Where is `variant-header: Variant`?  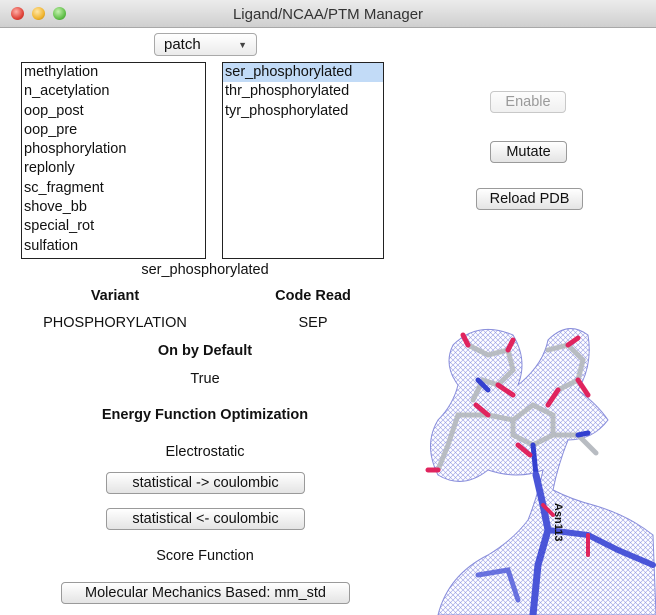 variant-header: Variant is located at coordinates (115, 296).